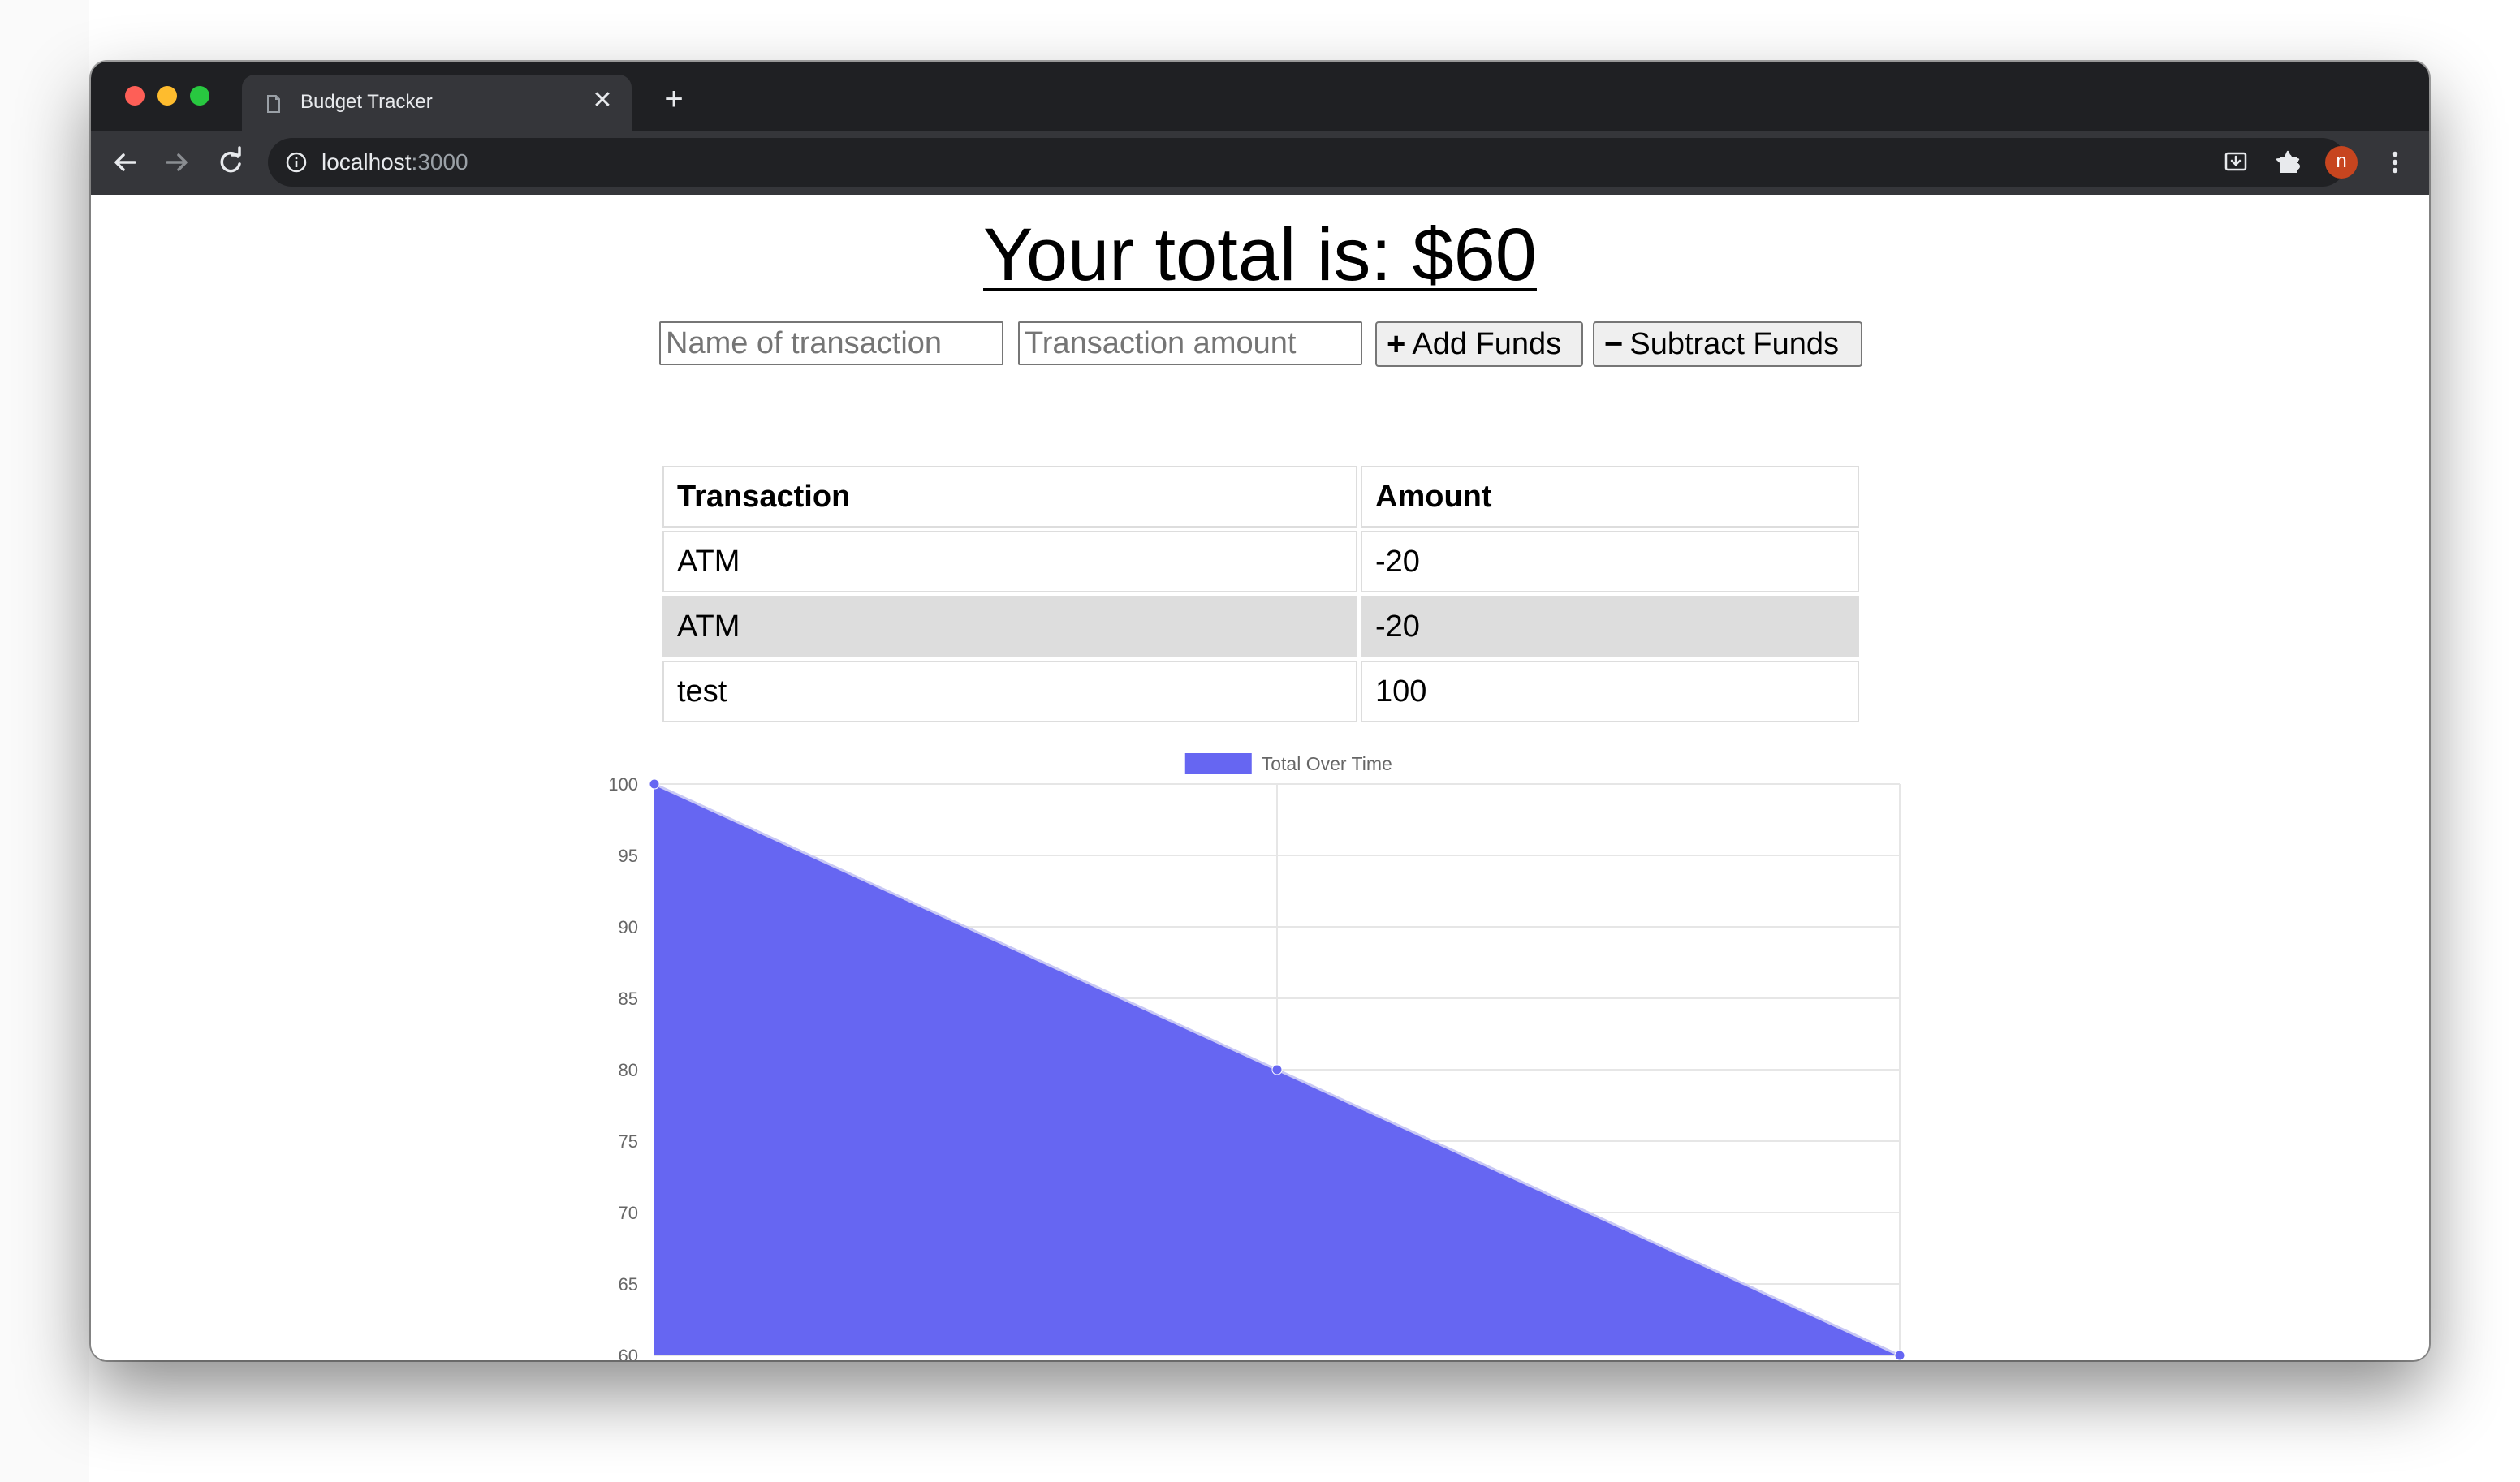  What do you see at coordinates (623, 784) in the screenshot?
I see `y-tick-label: 100` at bounding box center [623, 784].